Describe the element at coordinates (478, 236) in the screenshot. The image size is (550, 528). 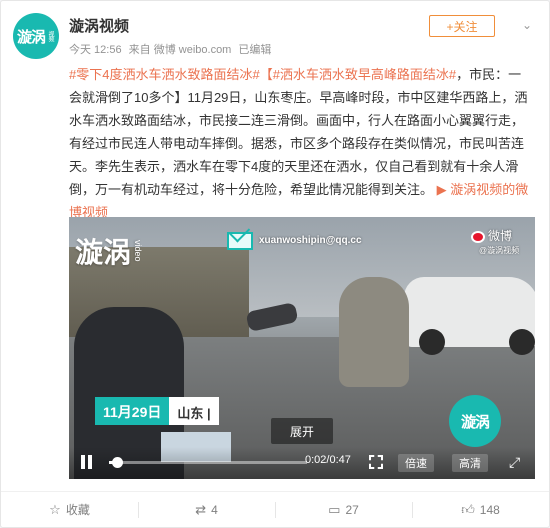
I see `weibo-logo-icon` at that location.